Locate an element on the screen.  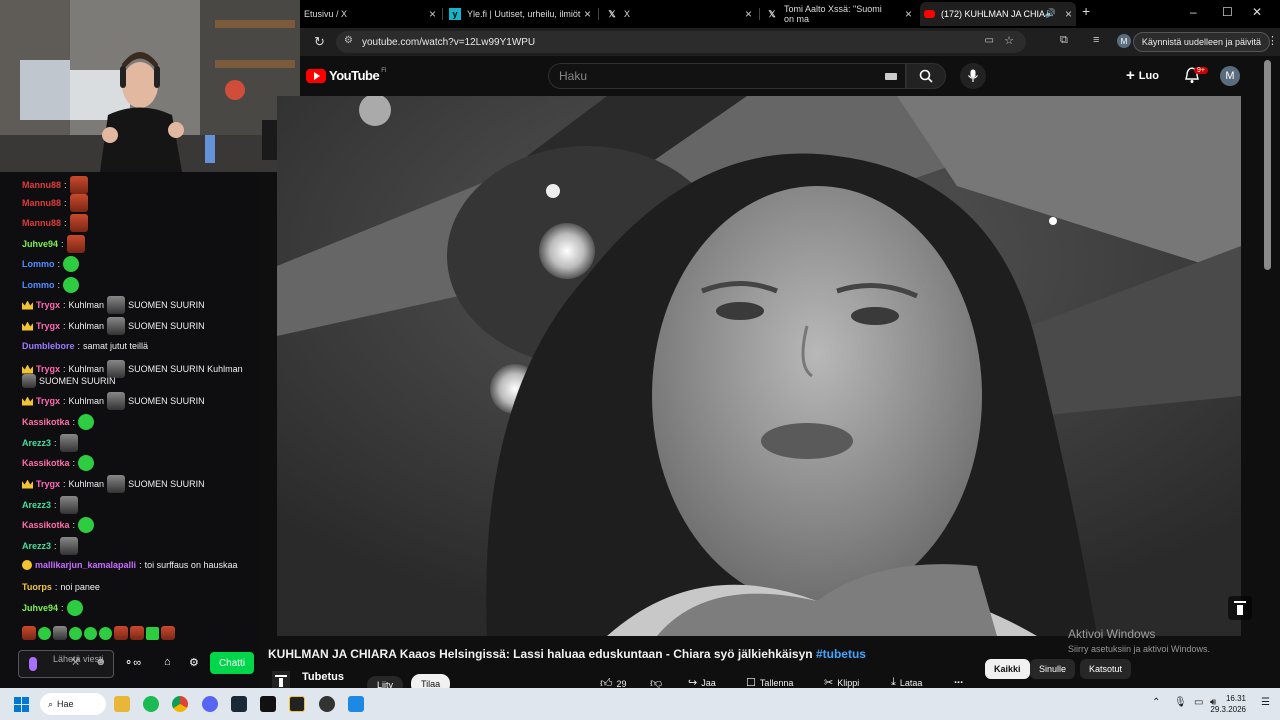
microphone-icon is located at coordinates (33, 664).